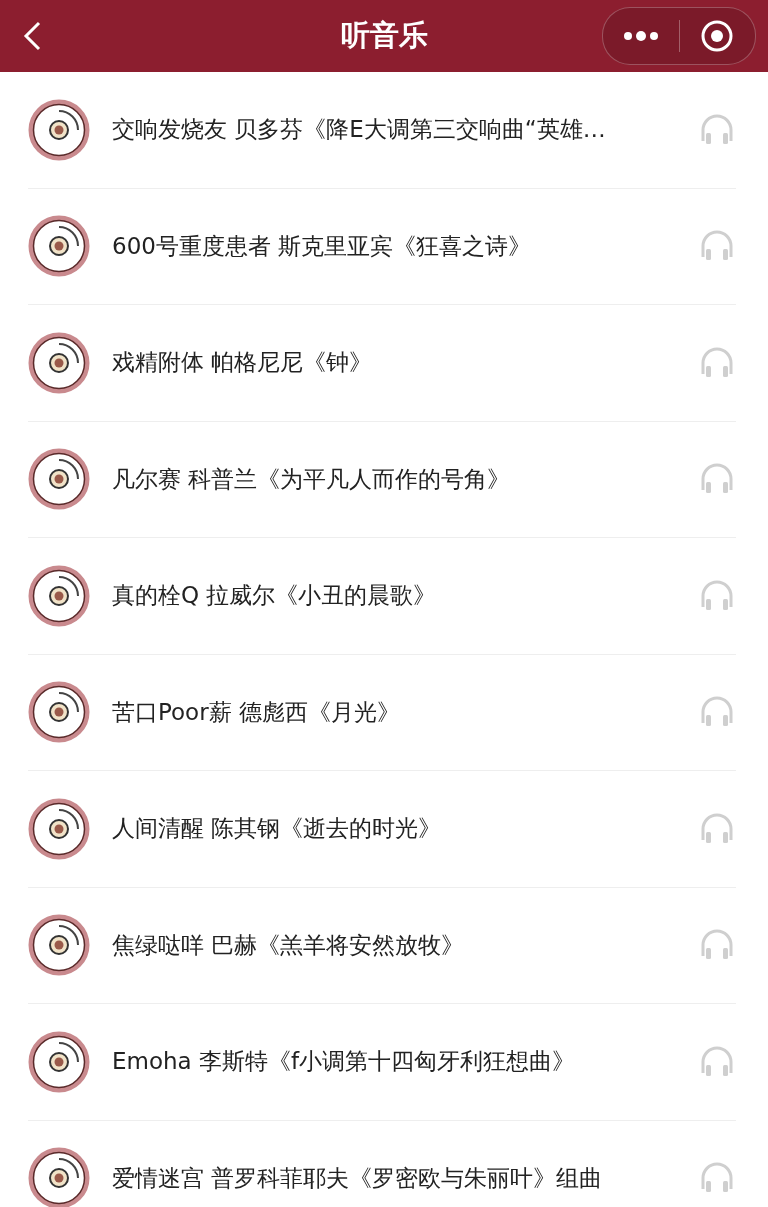  Describe the element at coordinates (275, 596) in the screenshot. I see `track-title: 真的栓Q 拉威尔《小丑的晨歌》` at that location.